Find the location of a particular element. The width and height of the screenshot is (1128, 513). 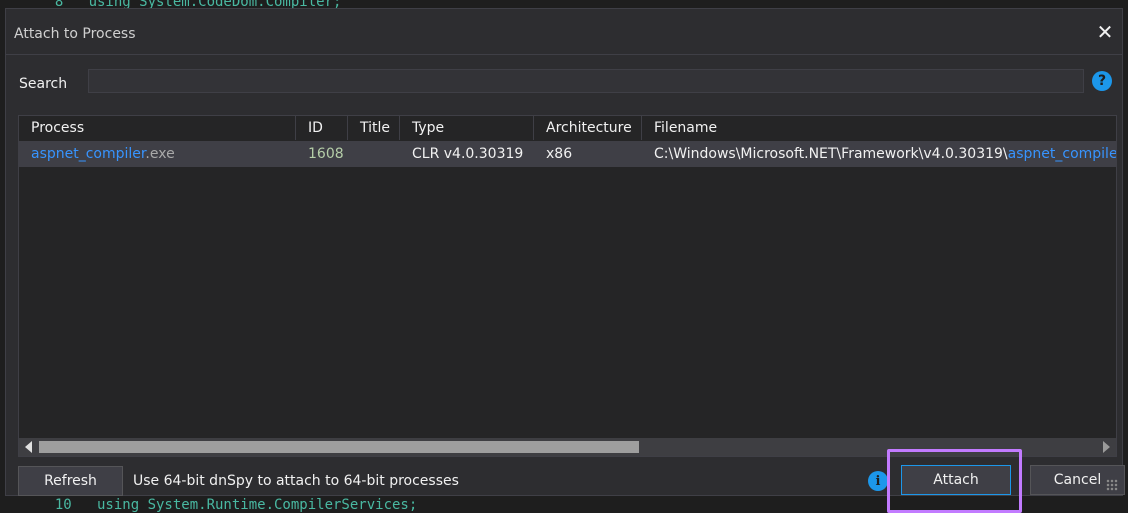

help-icon: ? is located at coordinates (1102, 81).